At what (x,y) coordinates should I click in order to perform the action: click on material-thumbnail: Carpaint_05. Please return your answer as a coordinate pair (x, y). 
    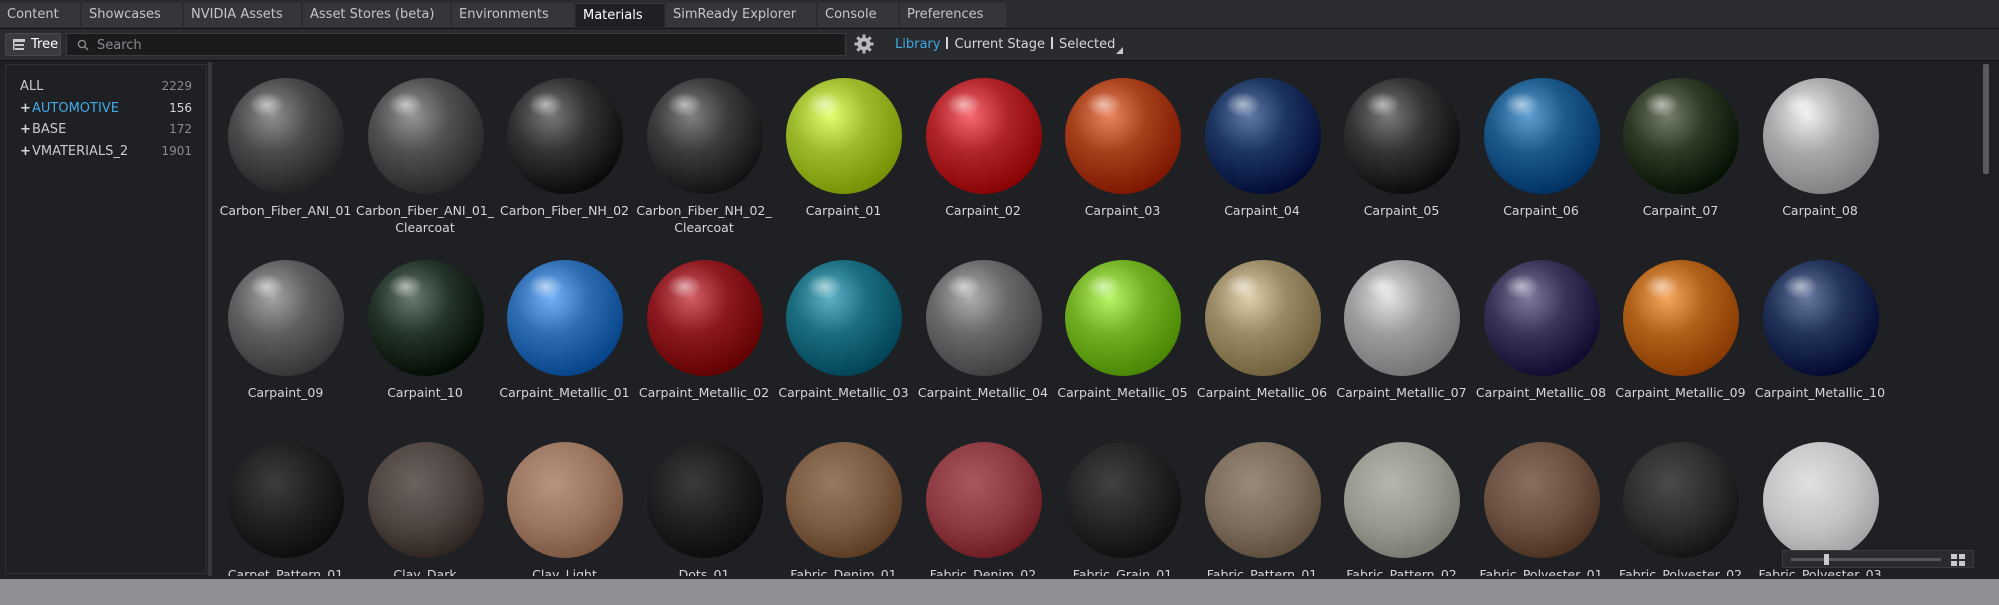
    Looking at the image, I should click on (1401, 151).